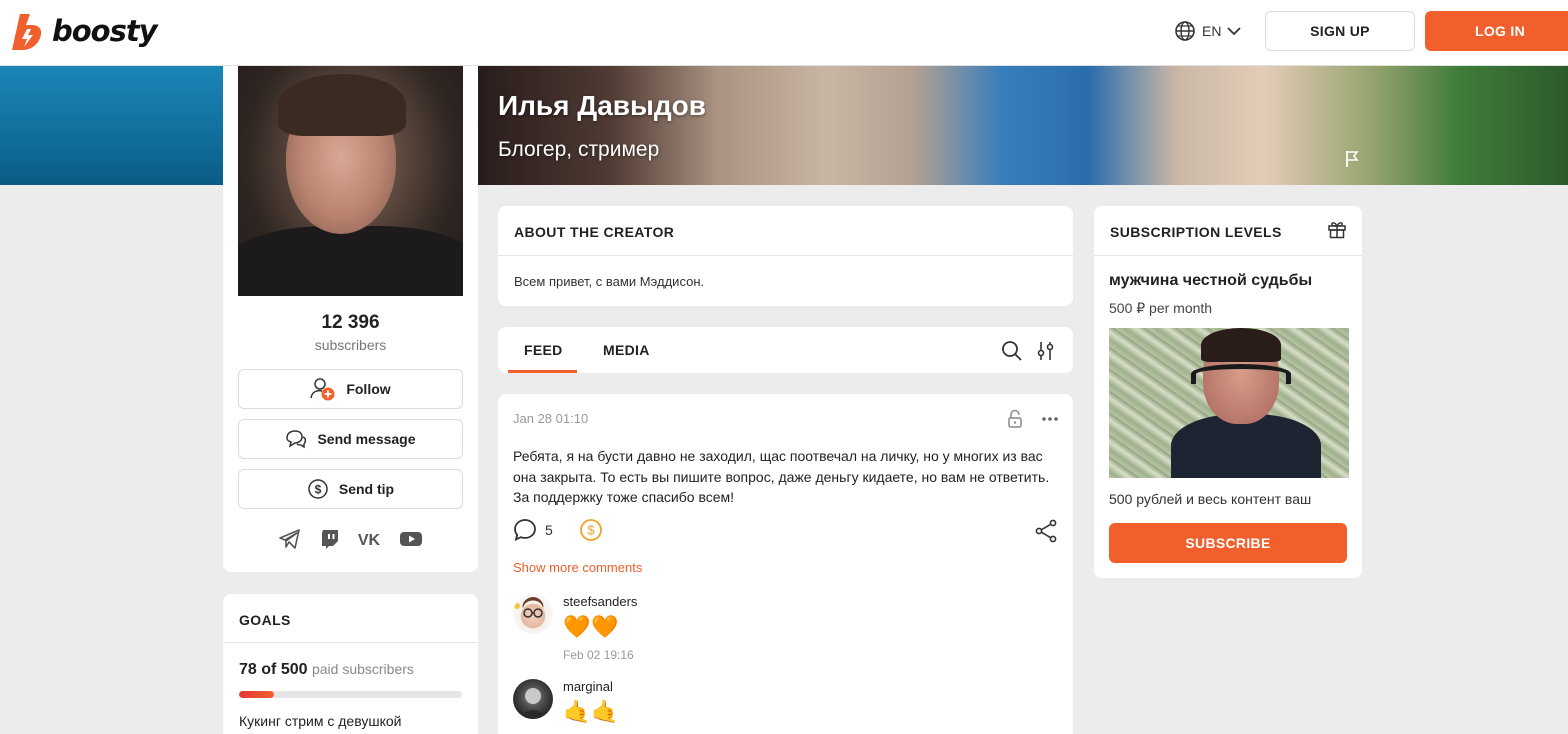  What do you see at coordinates (1337, 229) in the screenshot?
I see `gift-icon` at bounding box center [1337, 229].